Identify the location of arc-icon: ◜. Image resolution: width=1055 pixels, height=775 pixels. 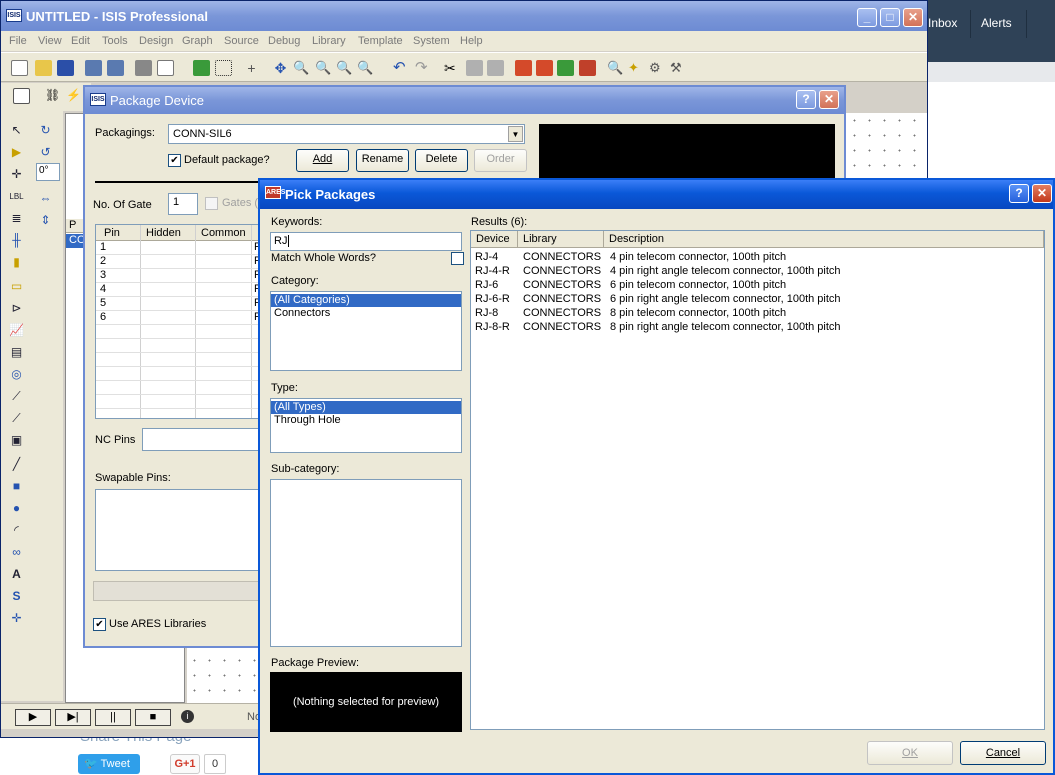
(16, 530).